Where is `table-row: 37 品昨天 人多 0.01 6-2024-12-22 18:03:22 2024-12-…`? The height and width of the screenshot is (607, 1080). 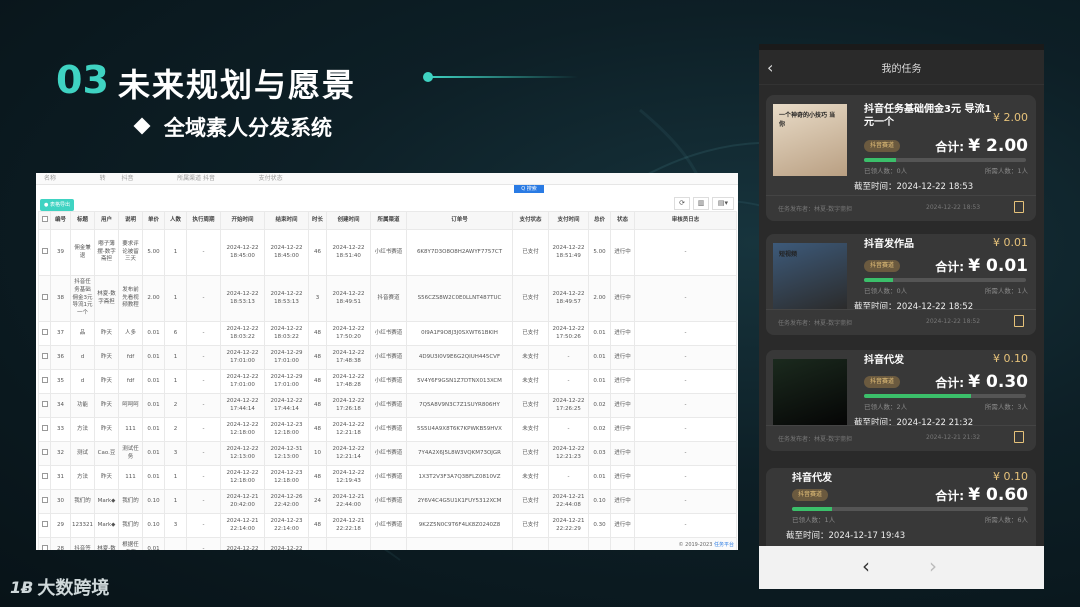
table-row: 37 品昨天 人多 0.01 6-2024-12-22 18:03:22 2024-12-… is located at coordinates (387, 333).